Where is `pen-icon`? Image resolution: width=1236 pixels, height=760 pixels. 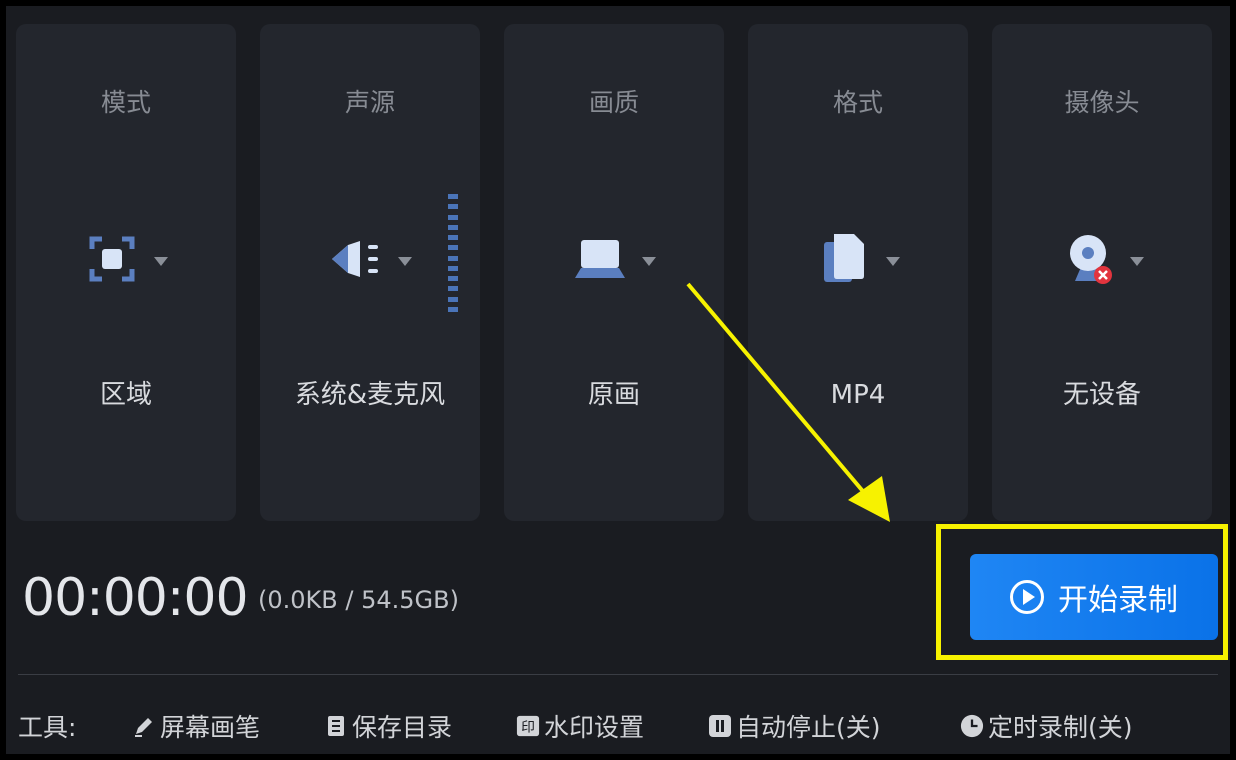
pen-icon is located at coordinates (144, 726).